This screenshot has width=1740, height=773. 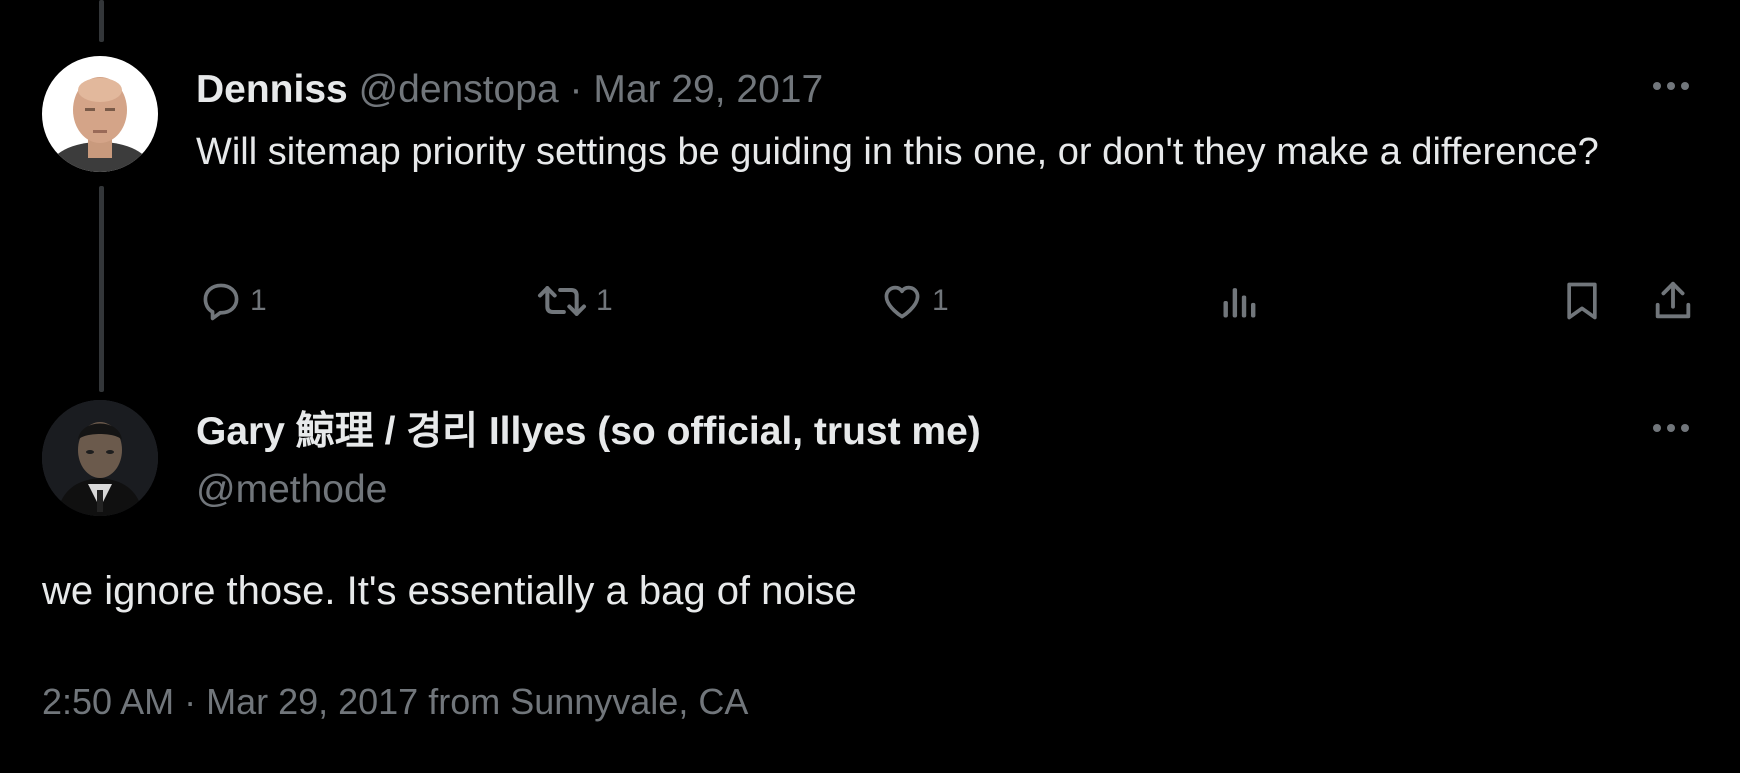 I want to click on like-button: 1, so click(x=912, y=301).